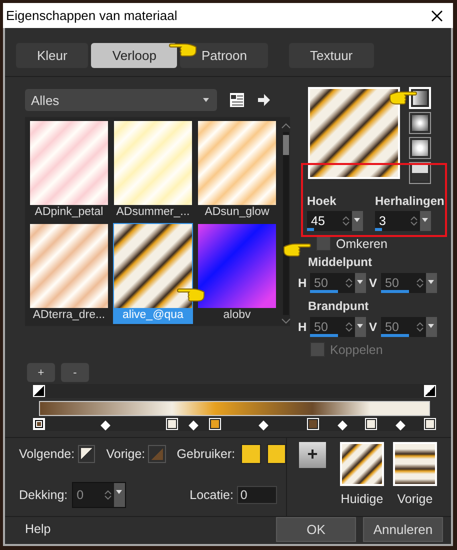 This screenshot has height=550, width=457. Describe the element at coordinates (234, 391) in the screenshot. I see `opacity-stop-track` at that location.